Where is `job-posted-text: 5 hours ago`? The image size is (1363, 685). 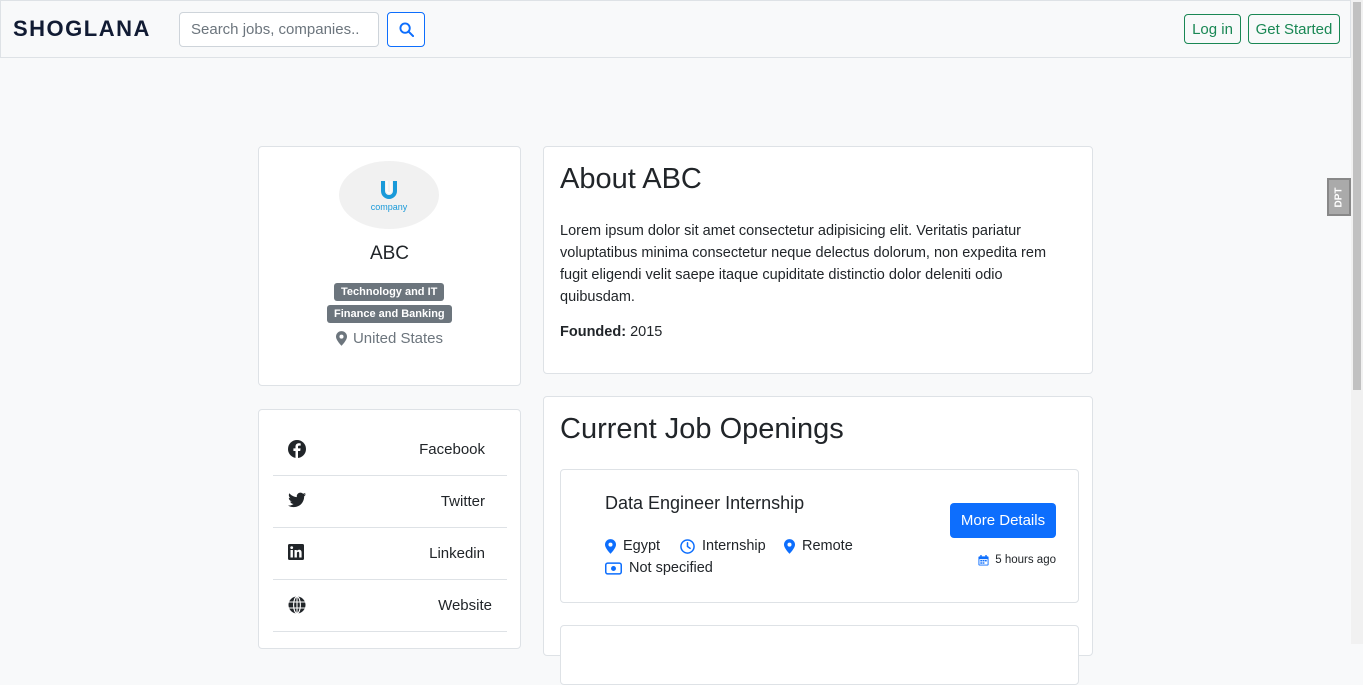 job-posted-text: 5 hours ago is located at coordinates (1025, 560).